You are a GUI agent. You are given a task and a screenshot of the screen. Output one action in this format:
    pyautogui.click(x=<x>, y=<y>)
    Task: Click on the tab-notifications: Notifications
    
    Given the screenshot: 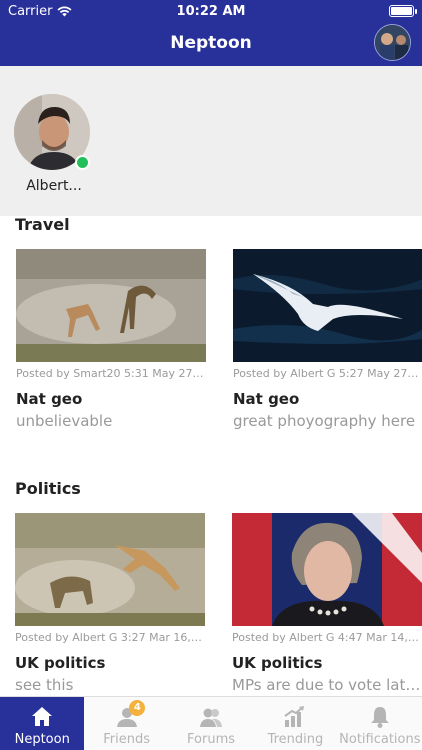 What is the action you would take?
    pyautogui.click(x=380, y=723)
    